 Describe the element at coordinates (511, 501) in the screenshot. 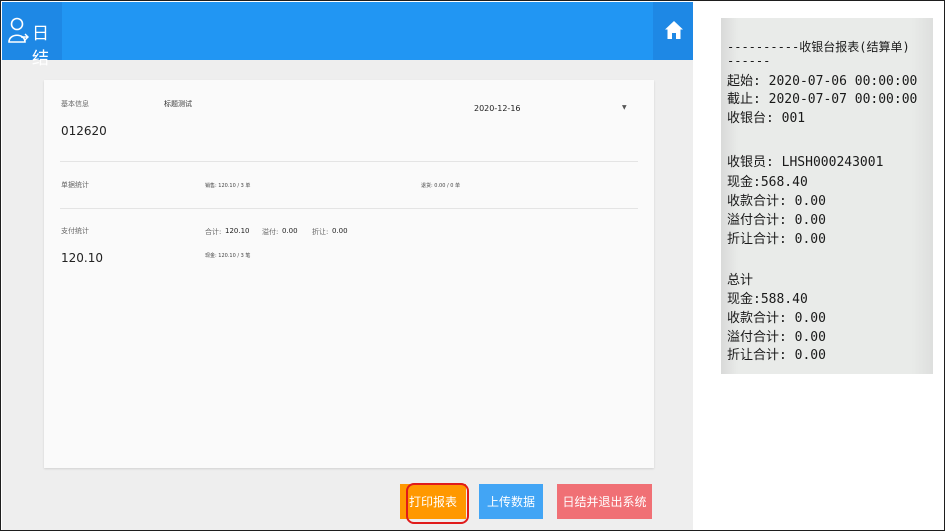

I see `upload-data-button: 上传数据` at that location.